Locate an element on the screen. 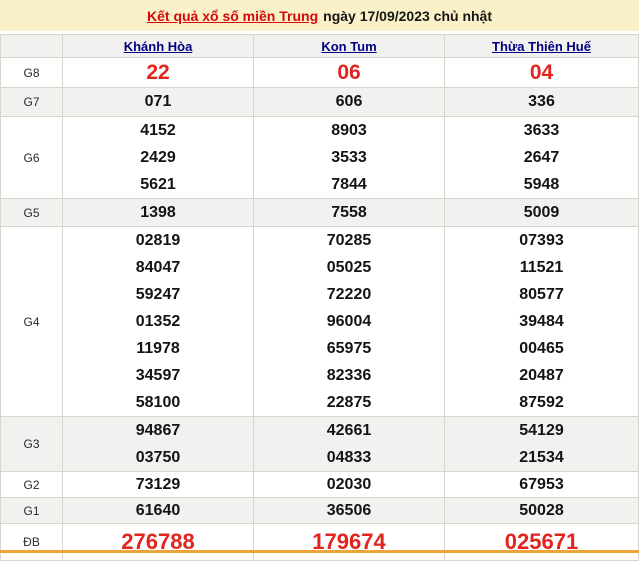 The height and width of the screenshot is (561, 639). prize-number: 07393 is located at coordinates (541, 240).